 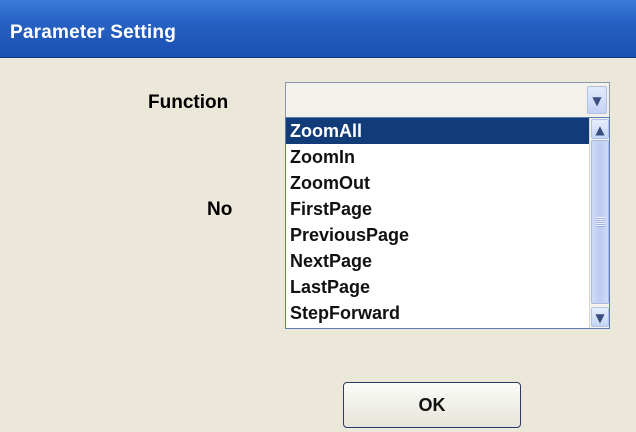 I want to click on grip-icon, so click(x=600, y=222).